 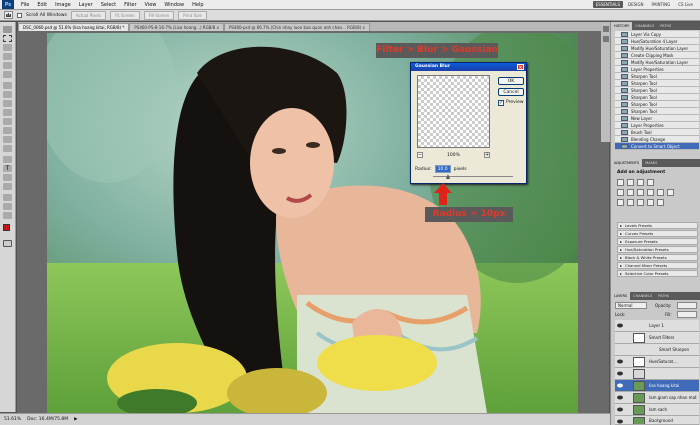 I want to click on history-item-selected: Convert to Smart Object, so click(x=657, y=147).